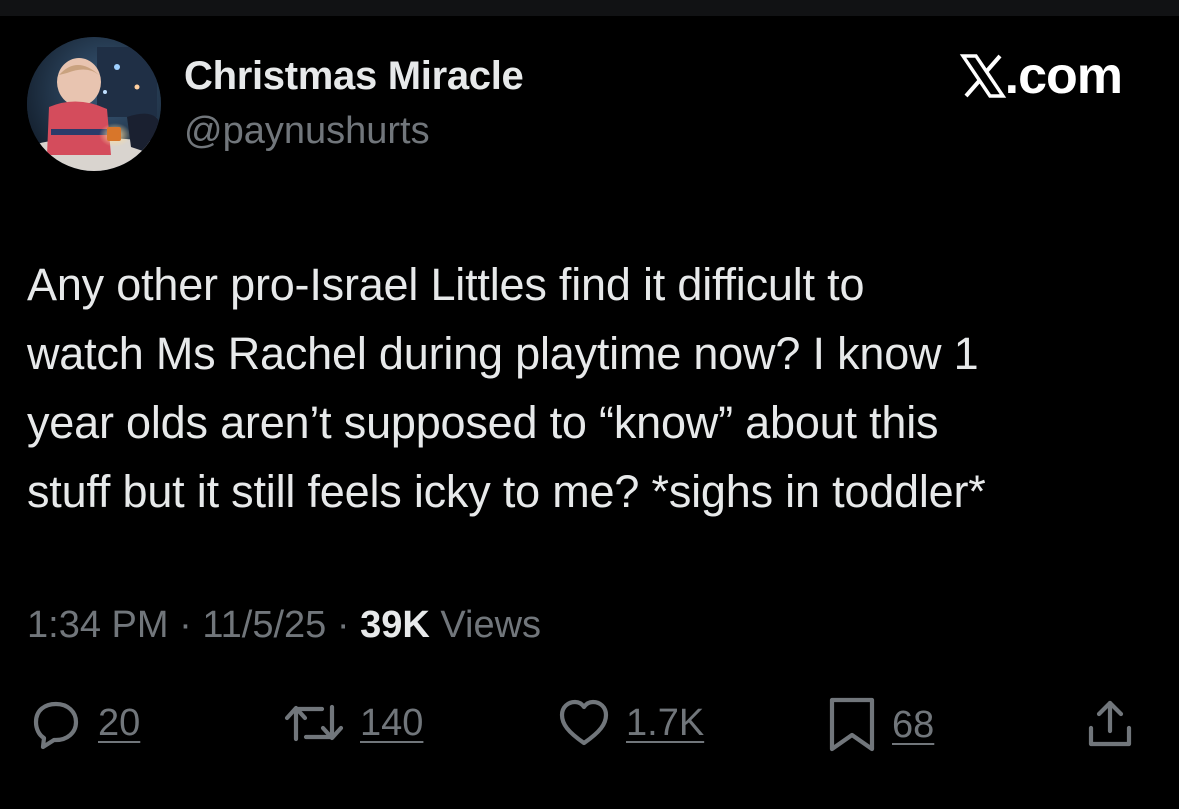 This screenshot has height=809, width=1179. What do you see at coordinates (665, 723) in the screenshot?
I see `like-count: 1.7K` at bounding box center [665, 723].